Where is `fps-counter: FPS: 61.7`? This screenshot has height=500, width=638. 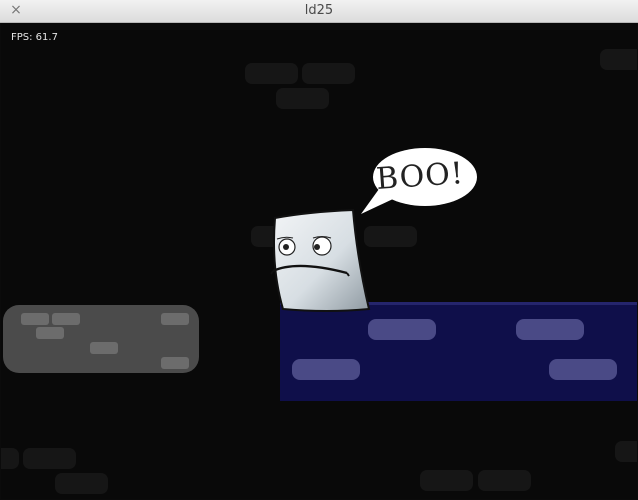
fps-counter: FPS: 61.7 is located at coordinates (34, 37).